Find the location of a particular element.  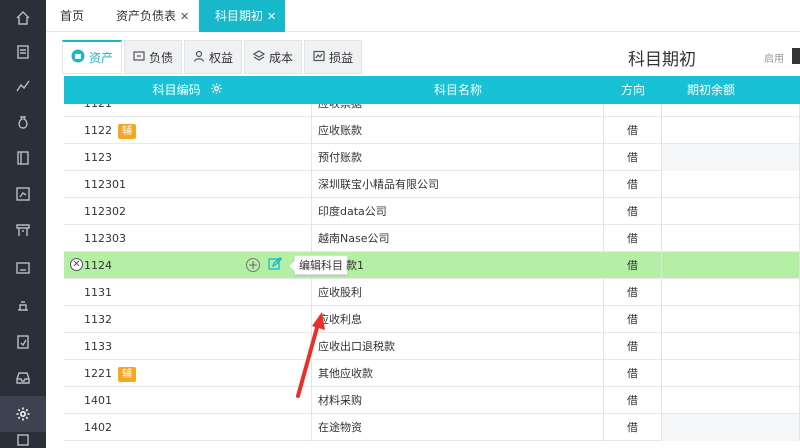

header-code: 科目编码 is located at coordinates (188, 90).